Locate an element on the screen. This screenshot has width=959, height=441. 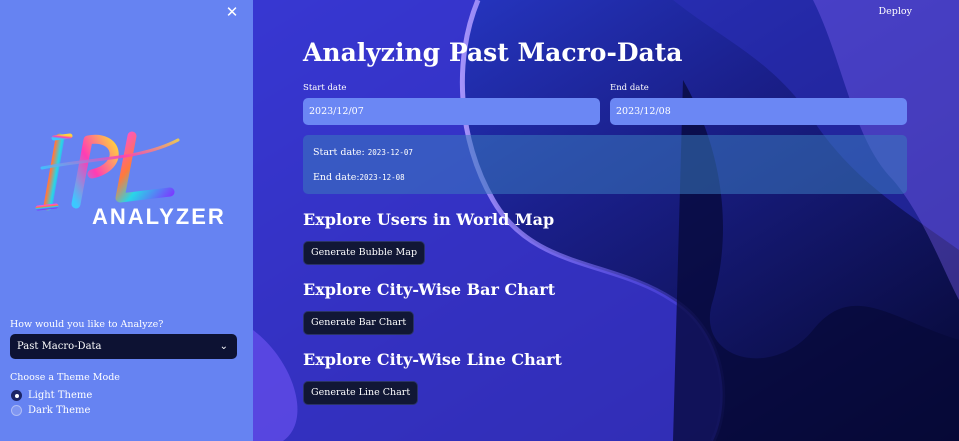
radio-dark-label: Dark Theme is located at coordinates (59, 410).